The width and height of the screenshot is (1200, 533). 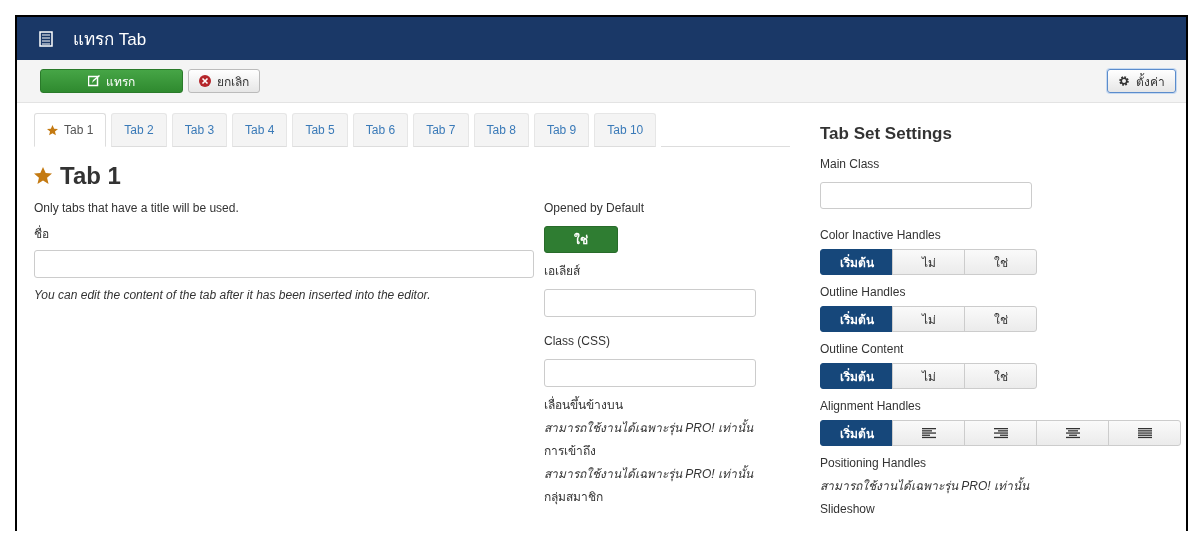 I want to click on help-text: You can edit the content of the tab after it has been inserted into the editor., so click(x=233, y=295).